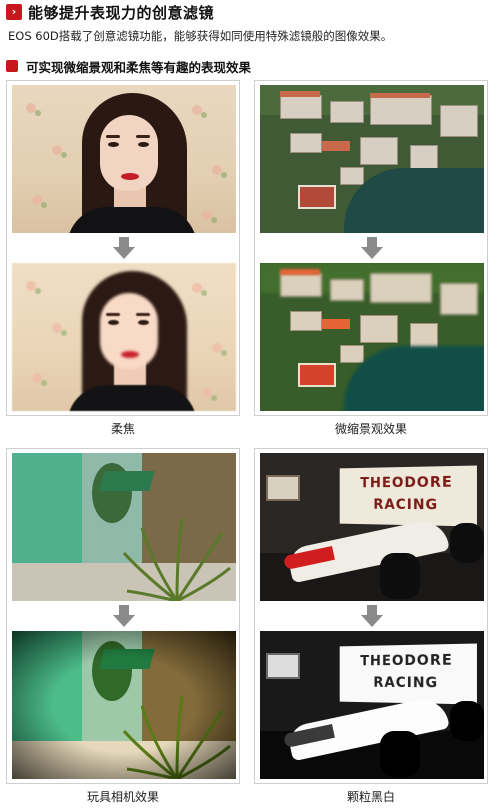  I want to click on portrait-soft-focus-image, so click(124, 337).